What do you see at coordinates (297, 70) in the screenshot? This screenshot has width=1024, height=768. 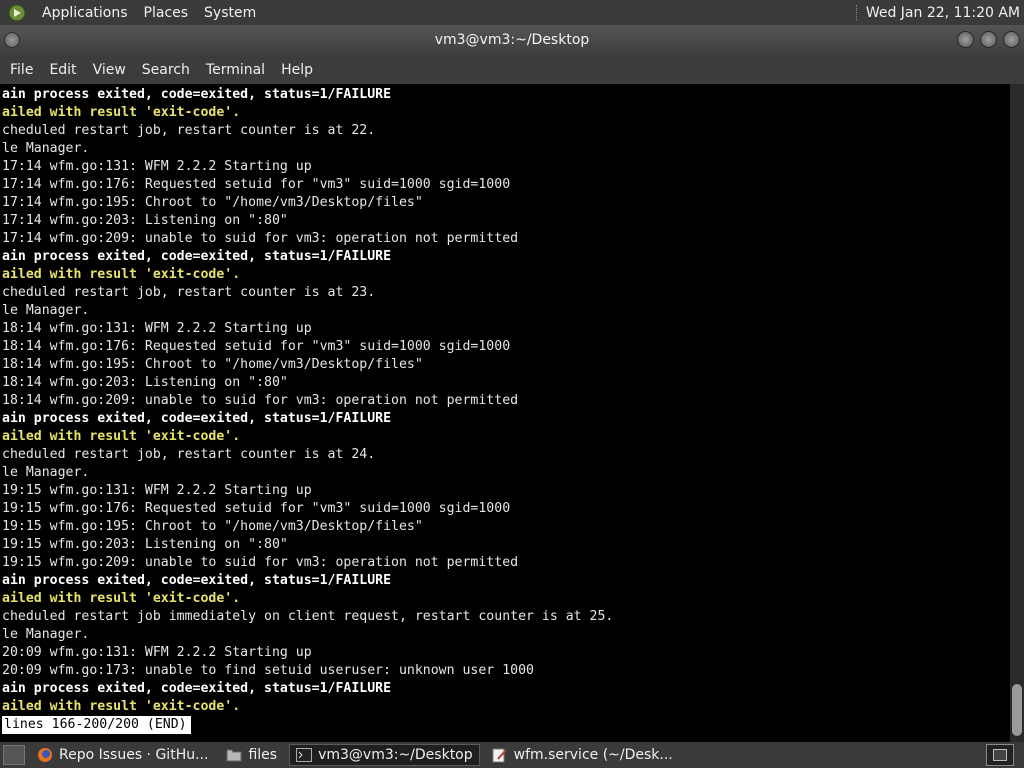 I see `menu-help: Help` at bounding box center [297, 70].